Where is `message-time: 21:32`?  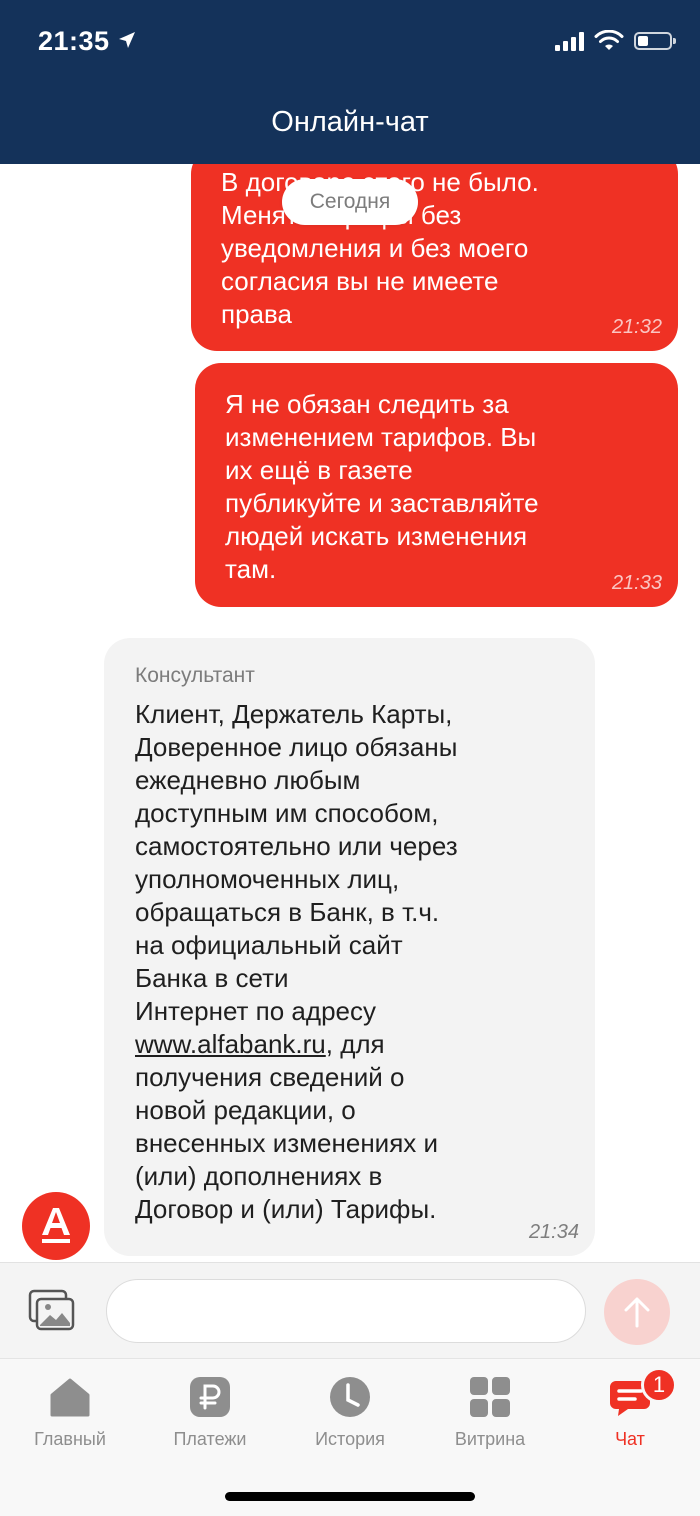
message-time: 21:32 is located at coordinates (636, 327).